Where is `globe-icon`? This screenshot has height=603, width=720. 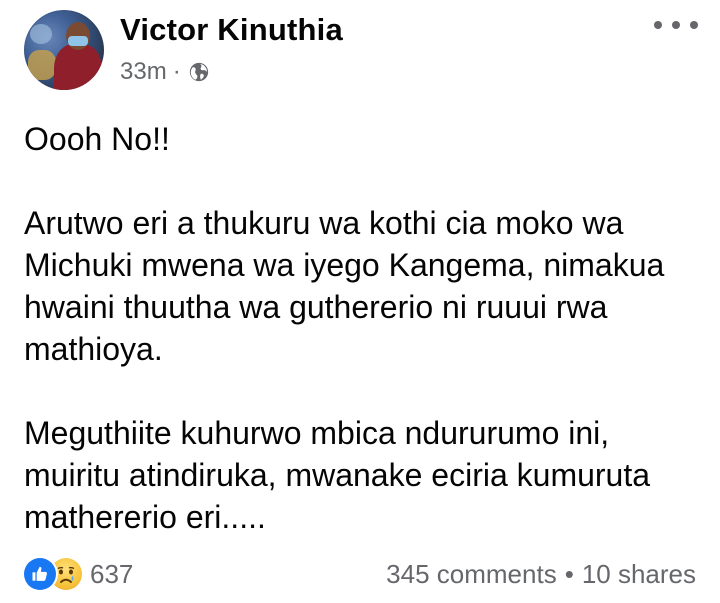
globe-icon is located at coordinates (198, 72).